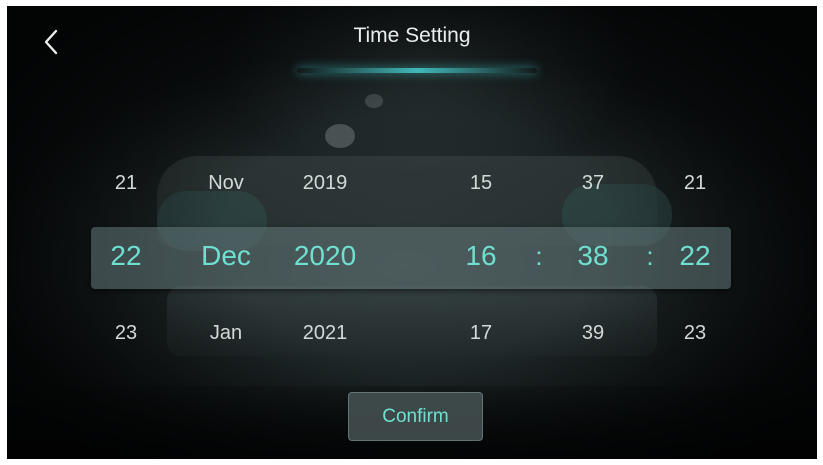  I want to click on minute-prev-option: 37, so click(593, 183).